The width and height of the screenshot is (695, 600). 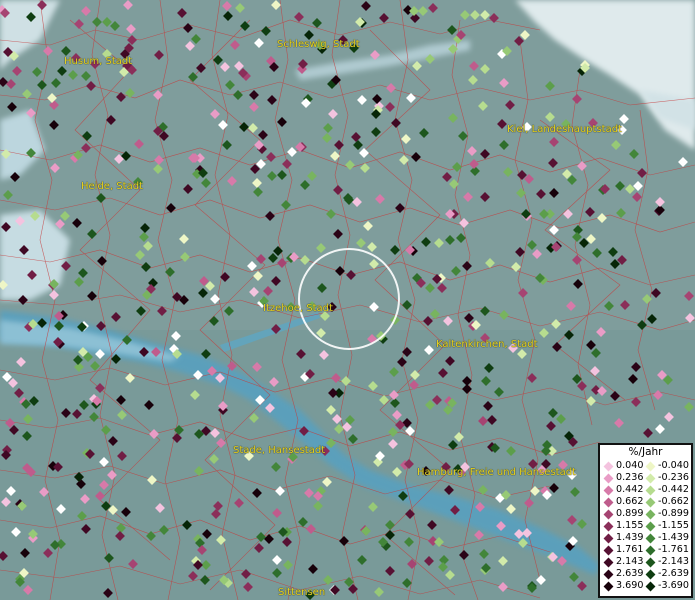 What do you see at coordinates (112, 186) in the screenshot?
I see `city-label-heide: Heide, Stadt` at bounding box center [112, 186].